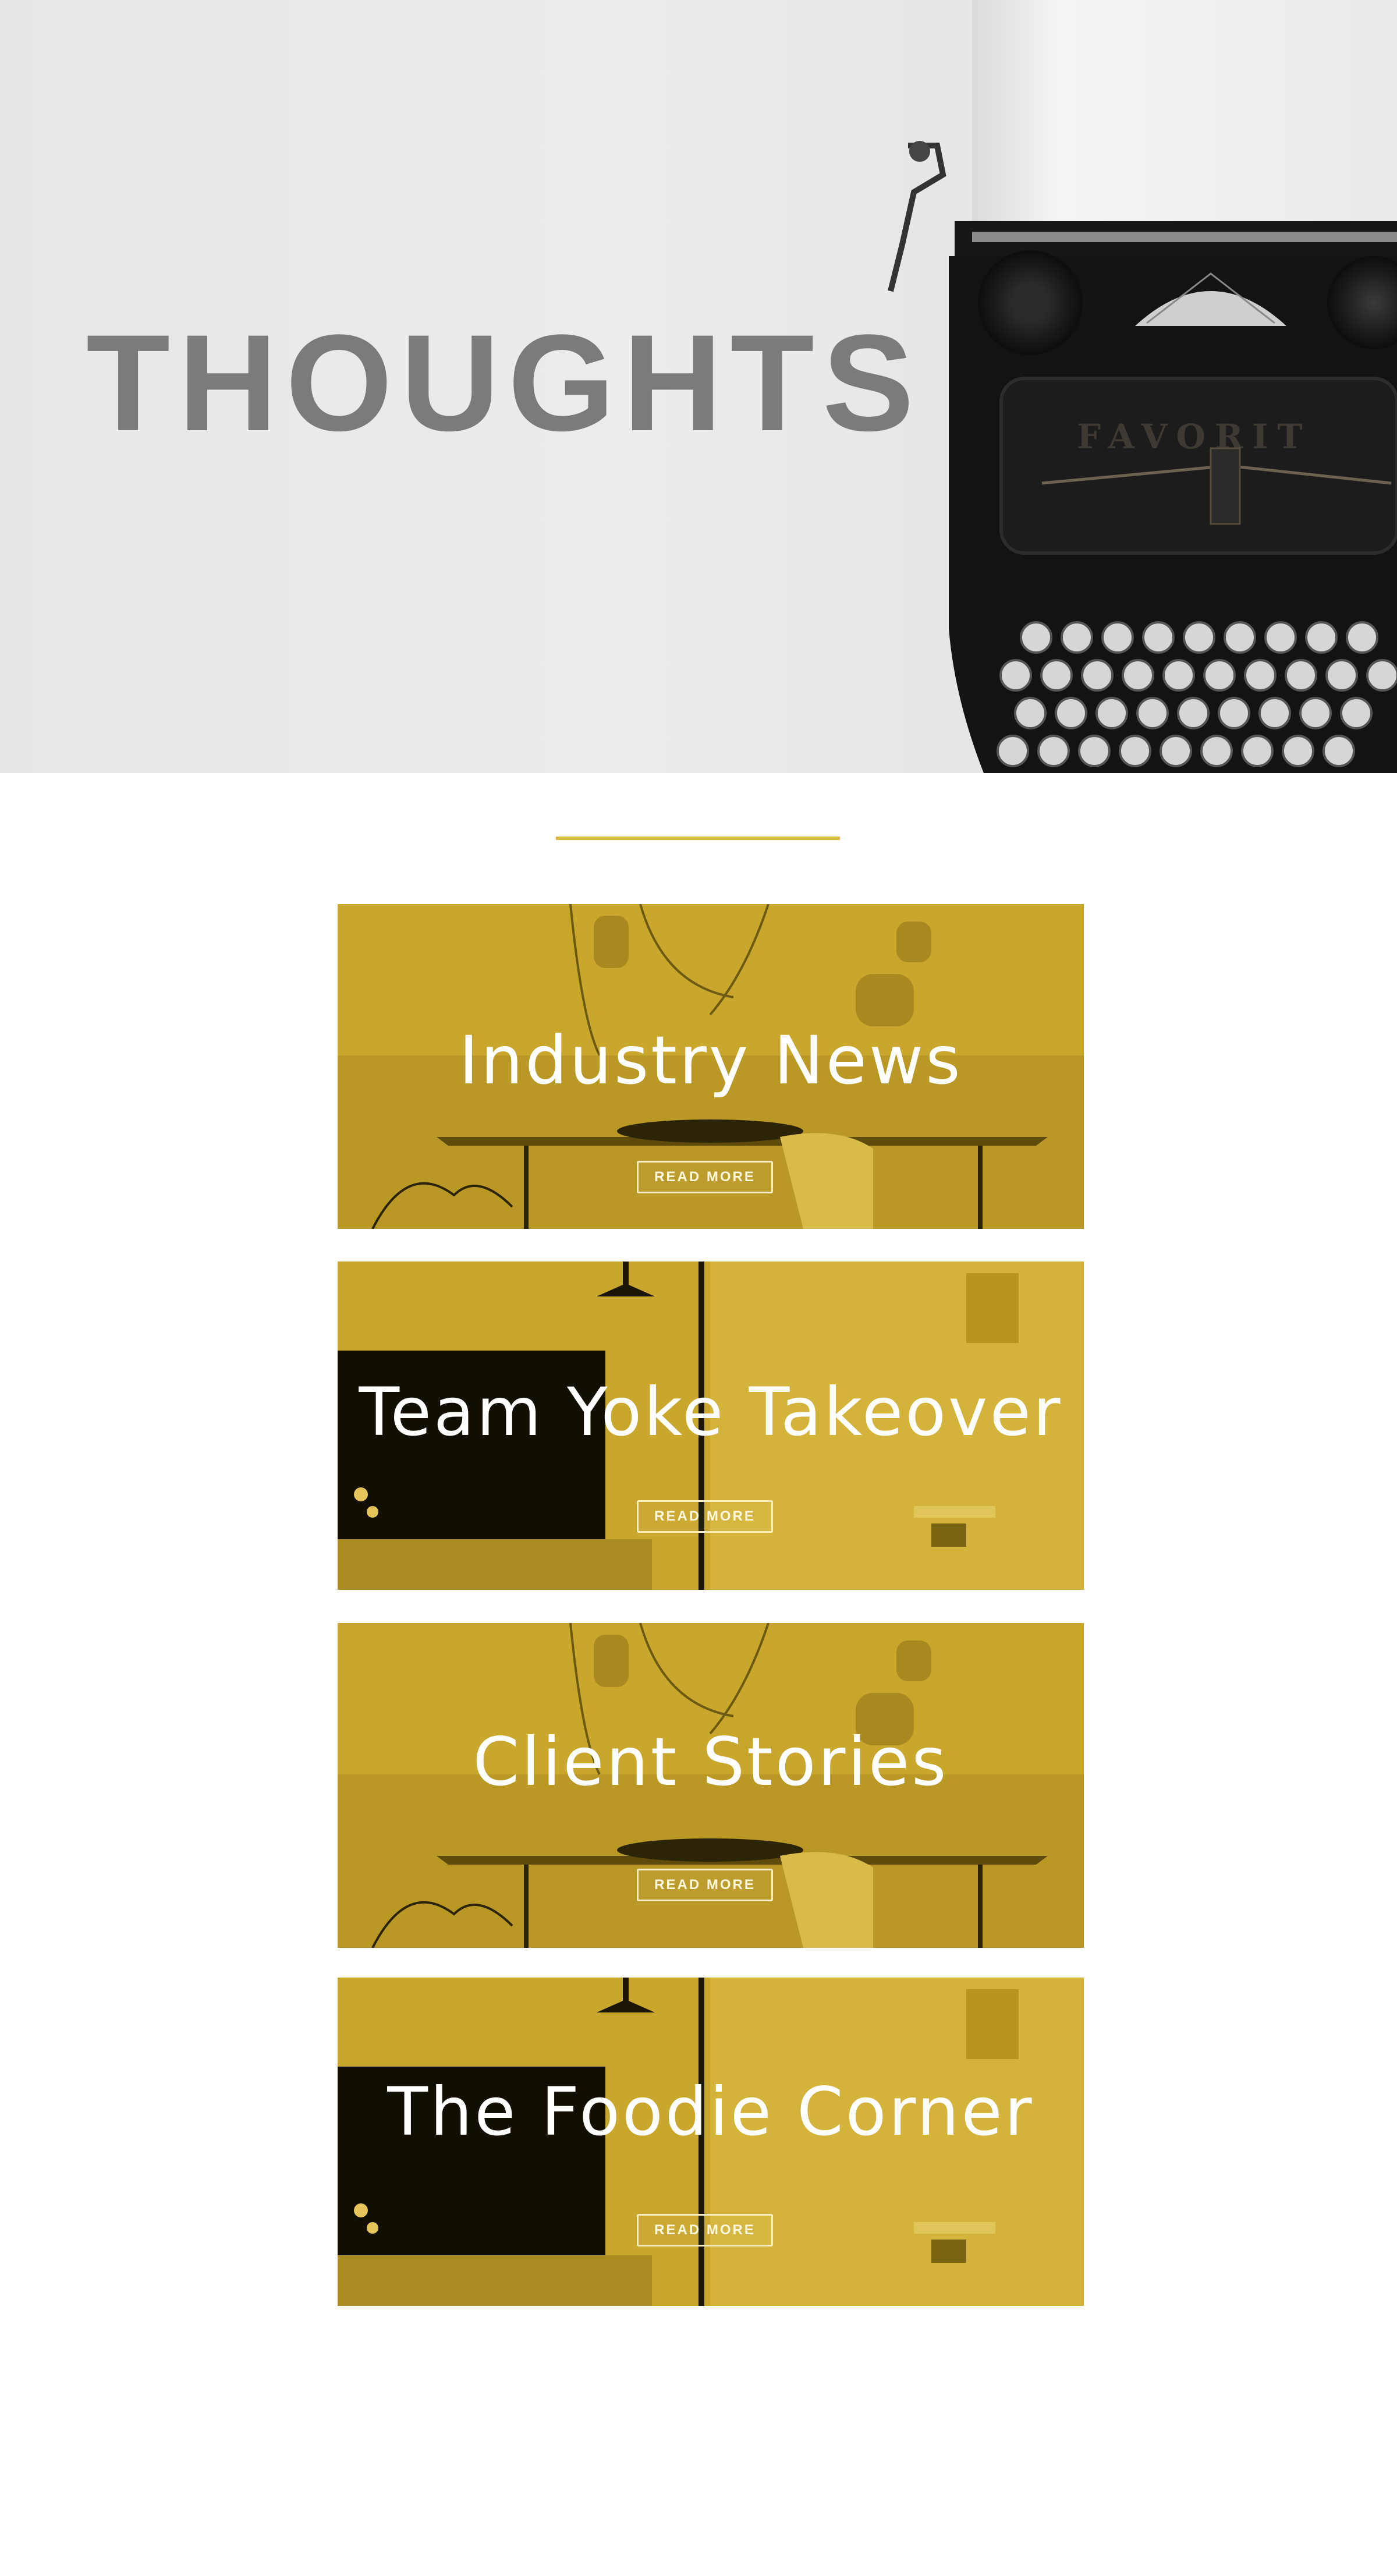 The width and height of the screenshot is (1397, 2576). I want to click on card-title: Team Yoke Takeover, so click(711, 1412).